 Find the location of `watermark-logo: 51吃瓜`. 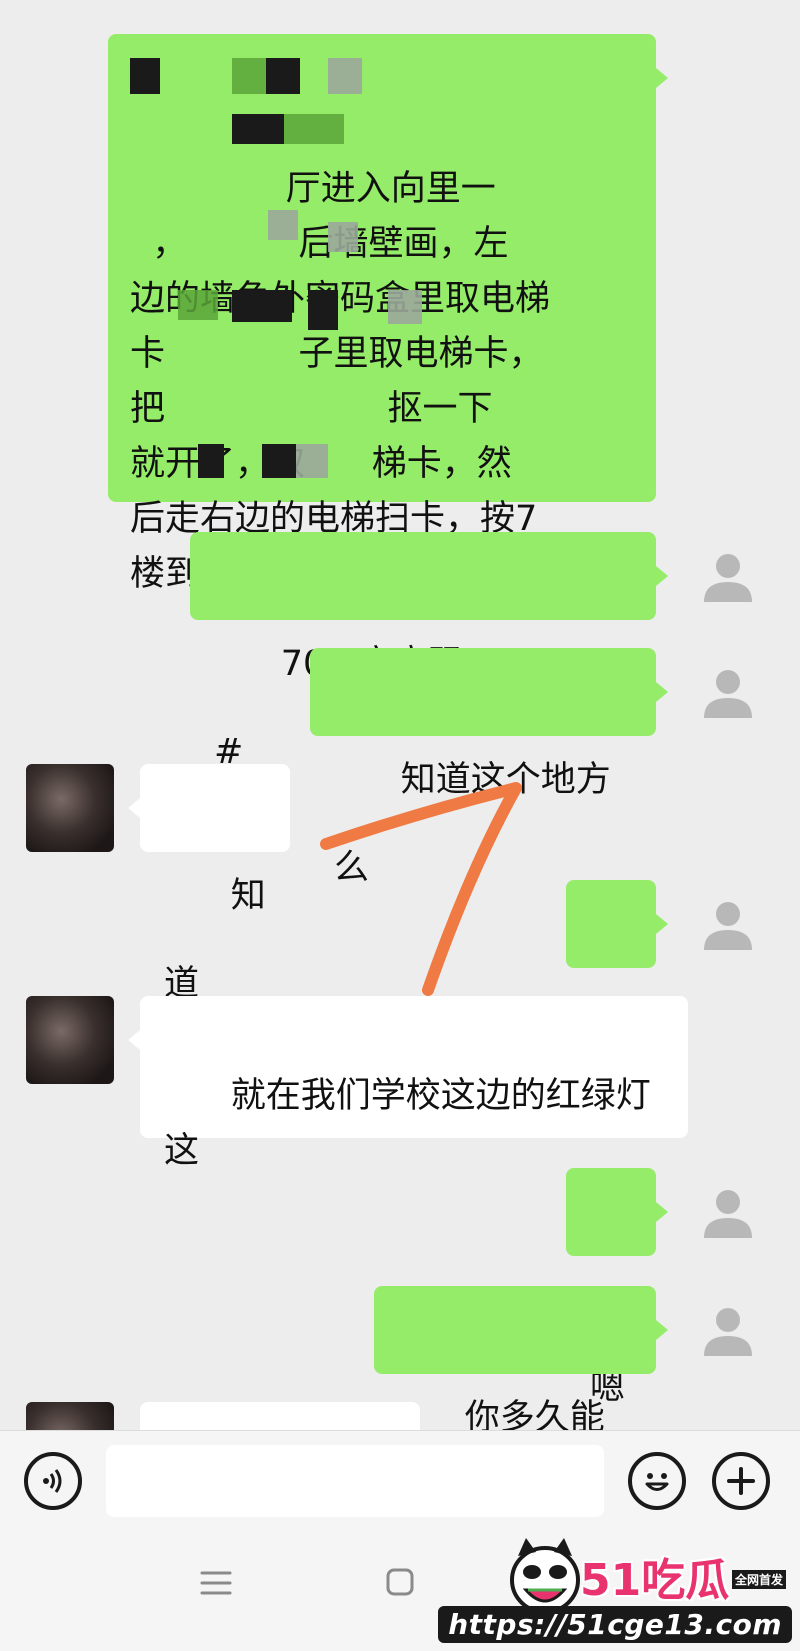

watermark-logo: 51吃瓜 is located at coordinates (655, 1580).